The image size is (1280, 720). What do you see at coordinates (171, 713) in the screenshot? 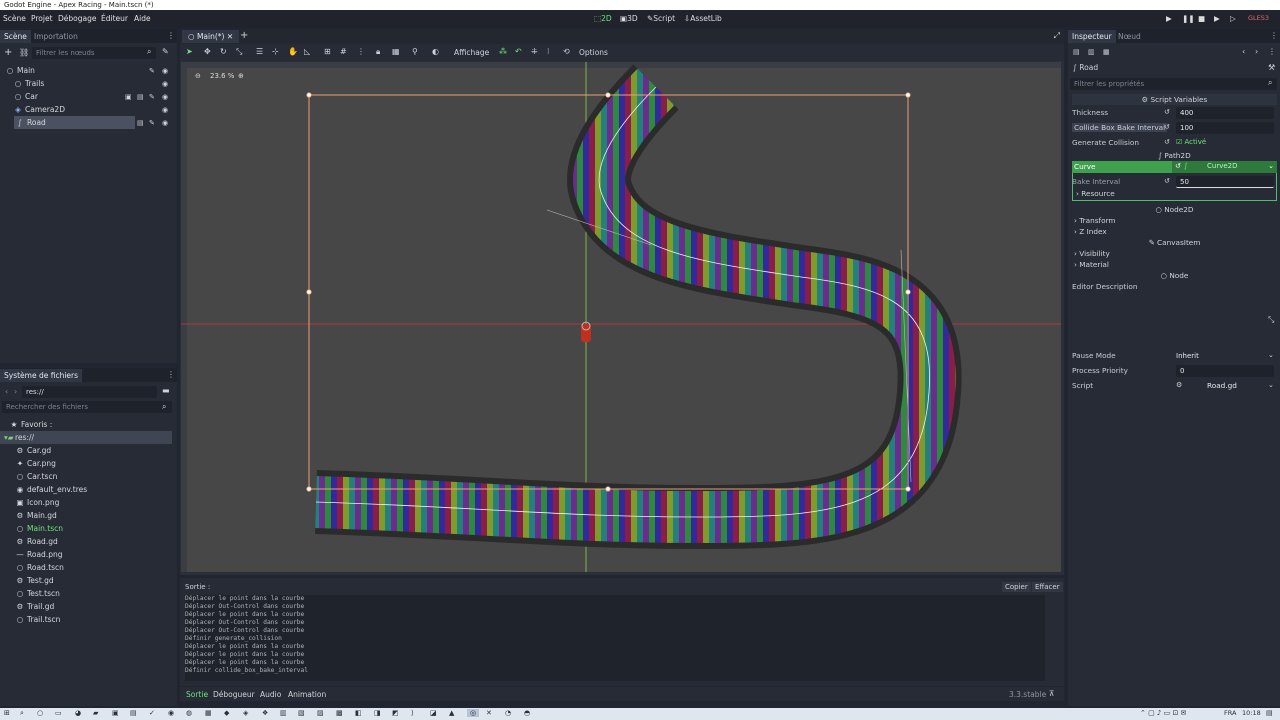
I see `app-icon: ◉` at bounding box center [171, 713].